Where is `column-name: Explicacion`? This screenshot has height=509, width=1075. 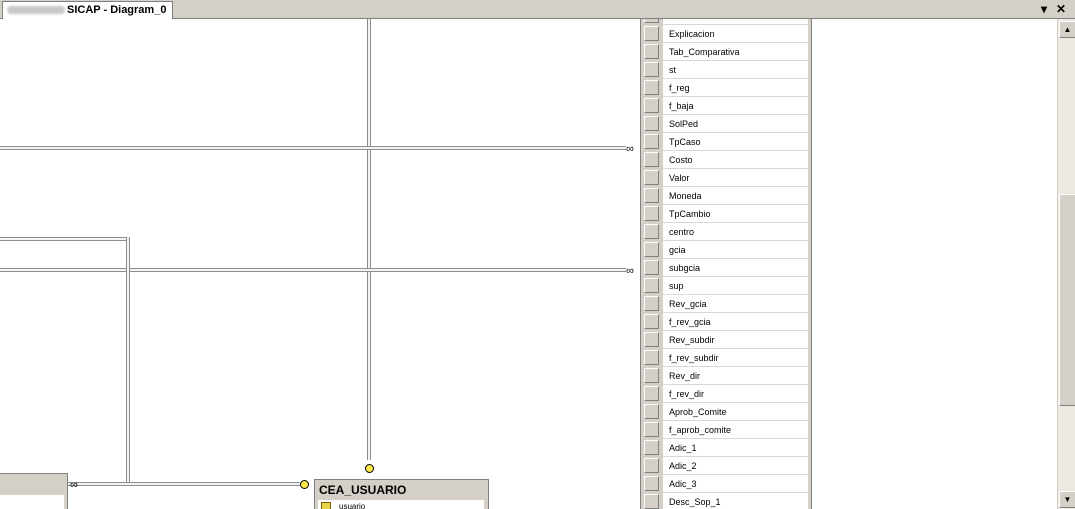 column-name: Explicacion is located at coordinates (735, 34).